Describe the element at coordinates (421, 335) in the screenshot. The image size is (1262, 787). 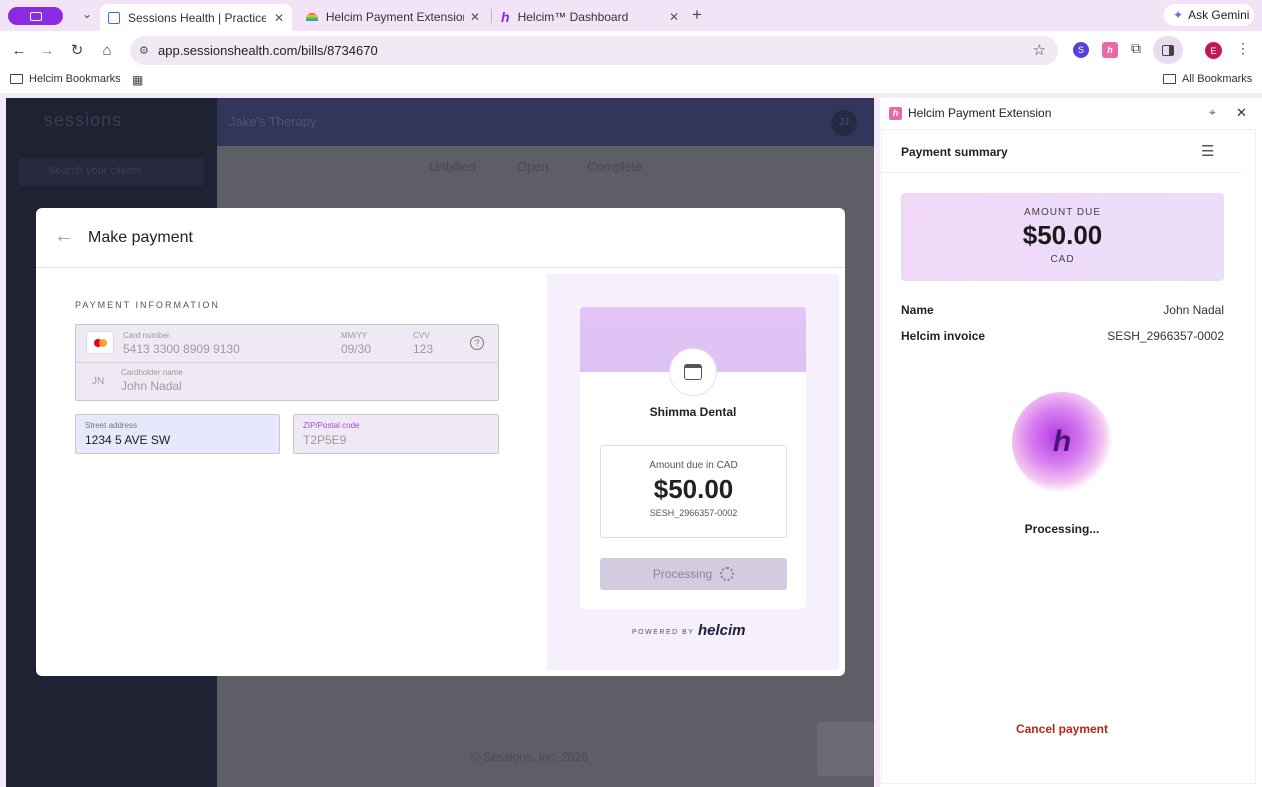
I see `cvv-label: CVV` at that location.